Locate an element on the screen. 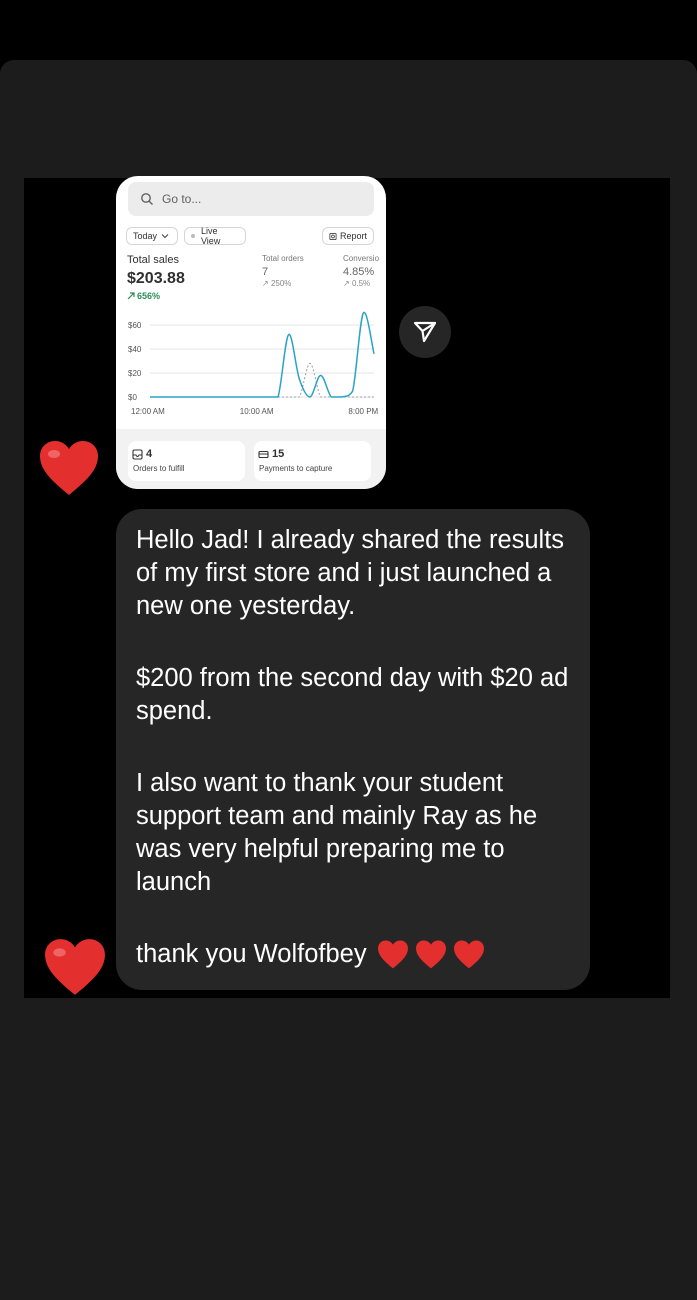 This screenshot has width=697, height=1300. message-paragraph-last: thank you Wolfofbey is located at coordinates (353, 954).